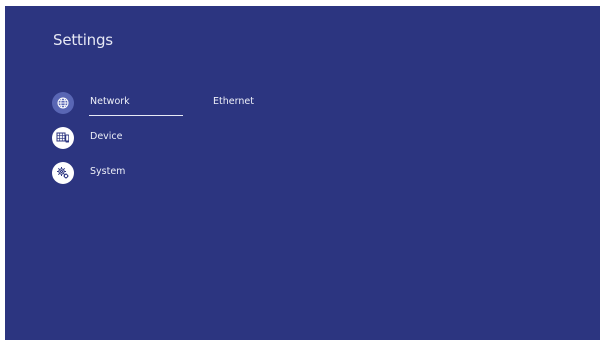  What do you see at coordinates (63, 103) in the screenshot?
I see `globe-icon` at bounding box center [63, 103].